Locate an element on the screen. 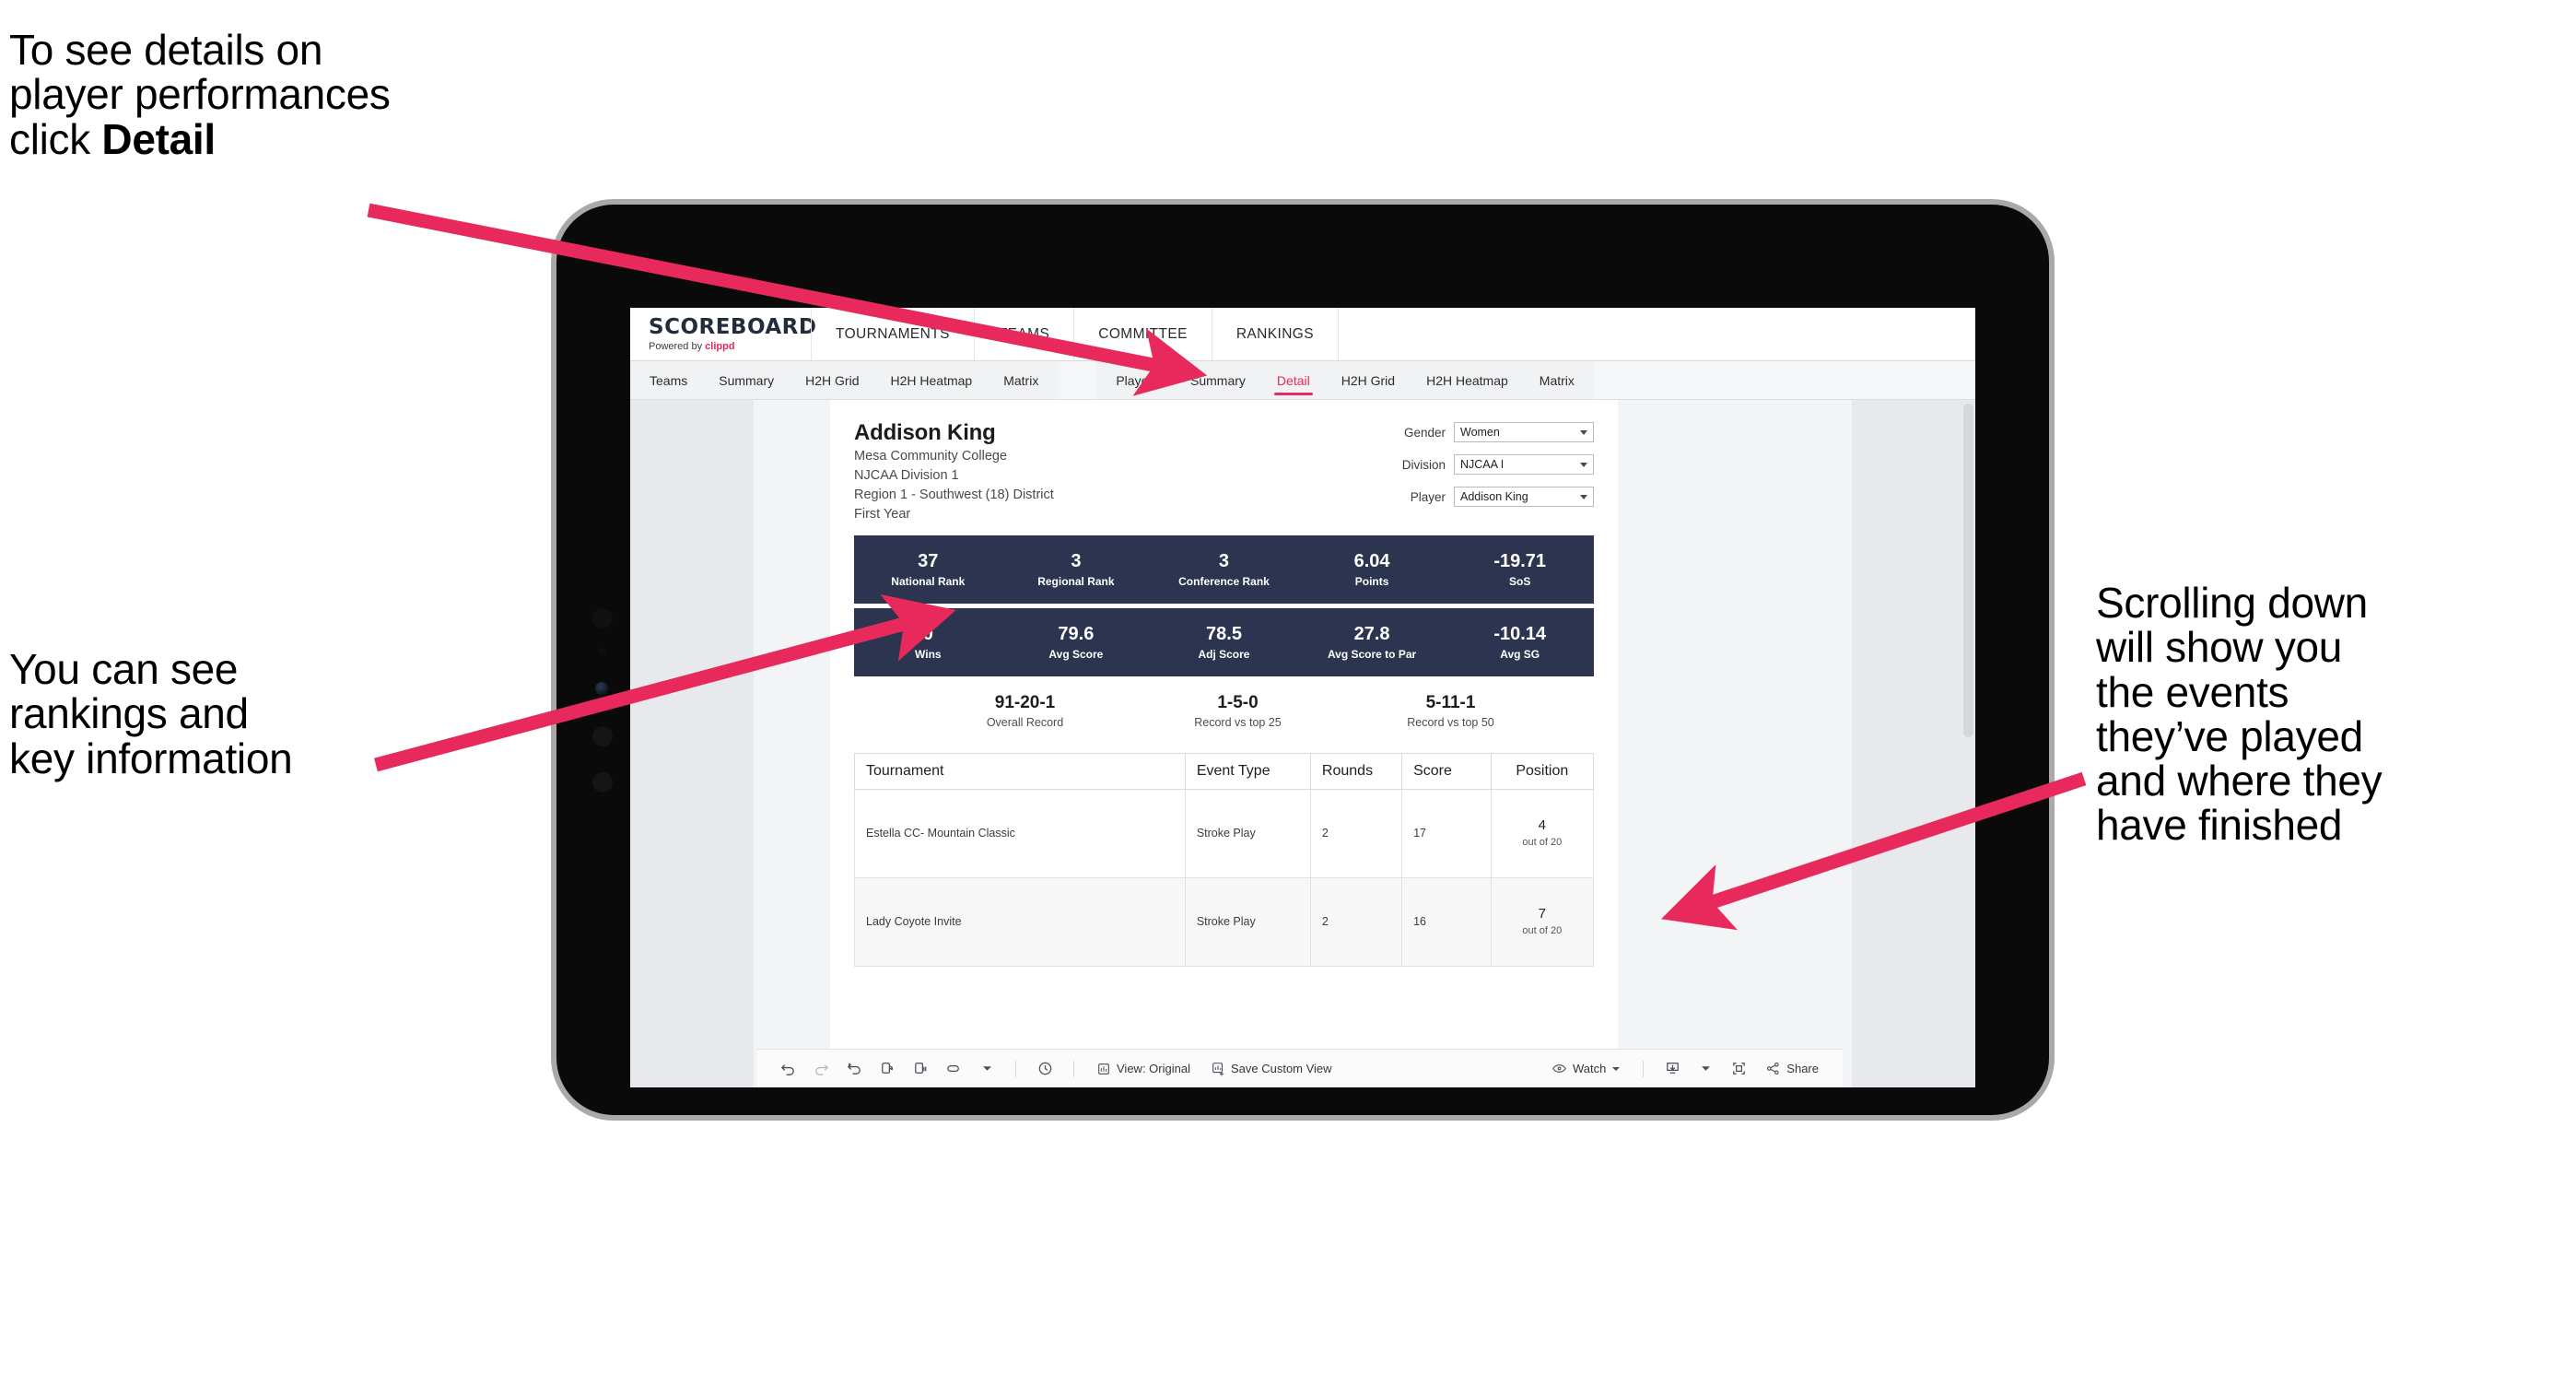 The height and width of the screenshot is (1386, 2576). stat-label: Avg Score is located at coordinates (1076, 654).